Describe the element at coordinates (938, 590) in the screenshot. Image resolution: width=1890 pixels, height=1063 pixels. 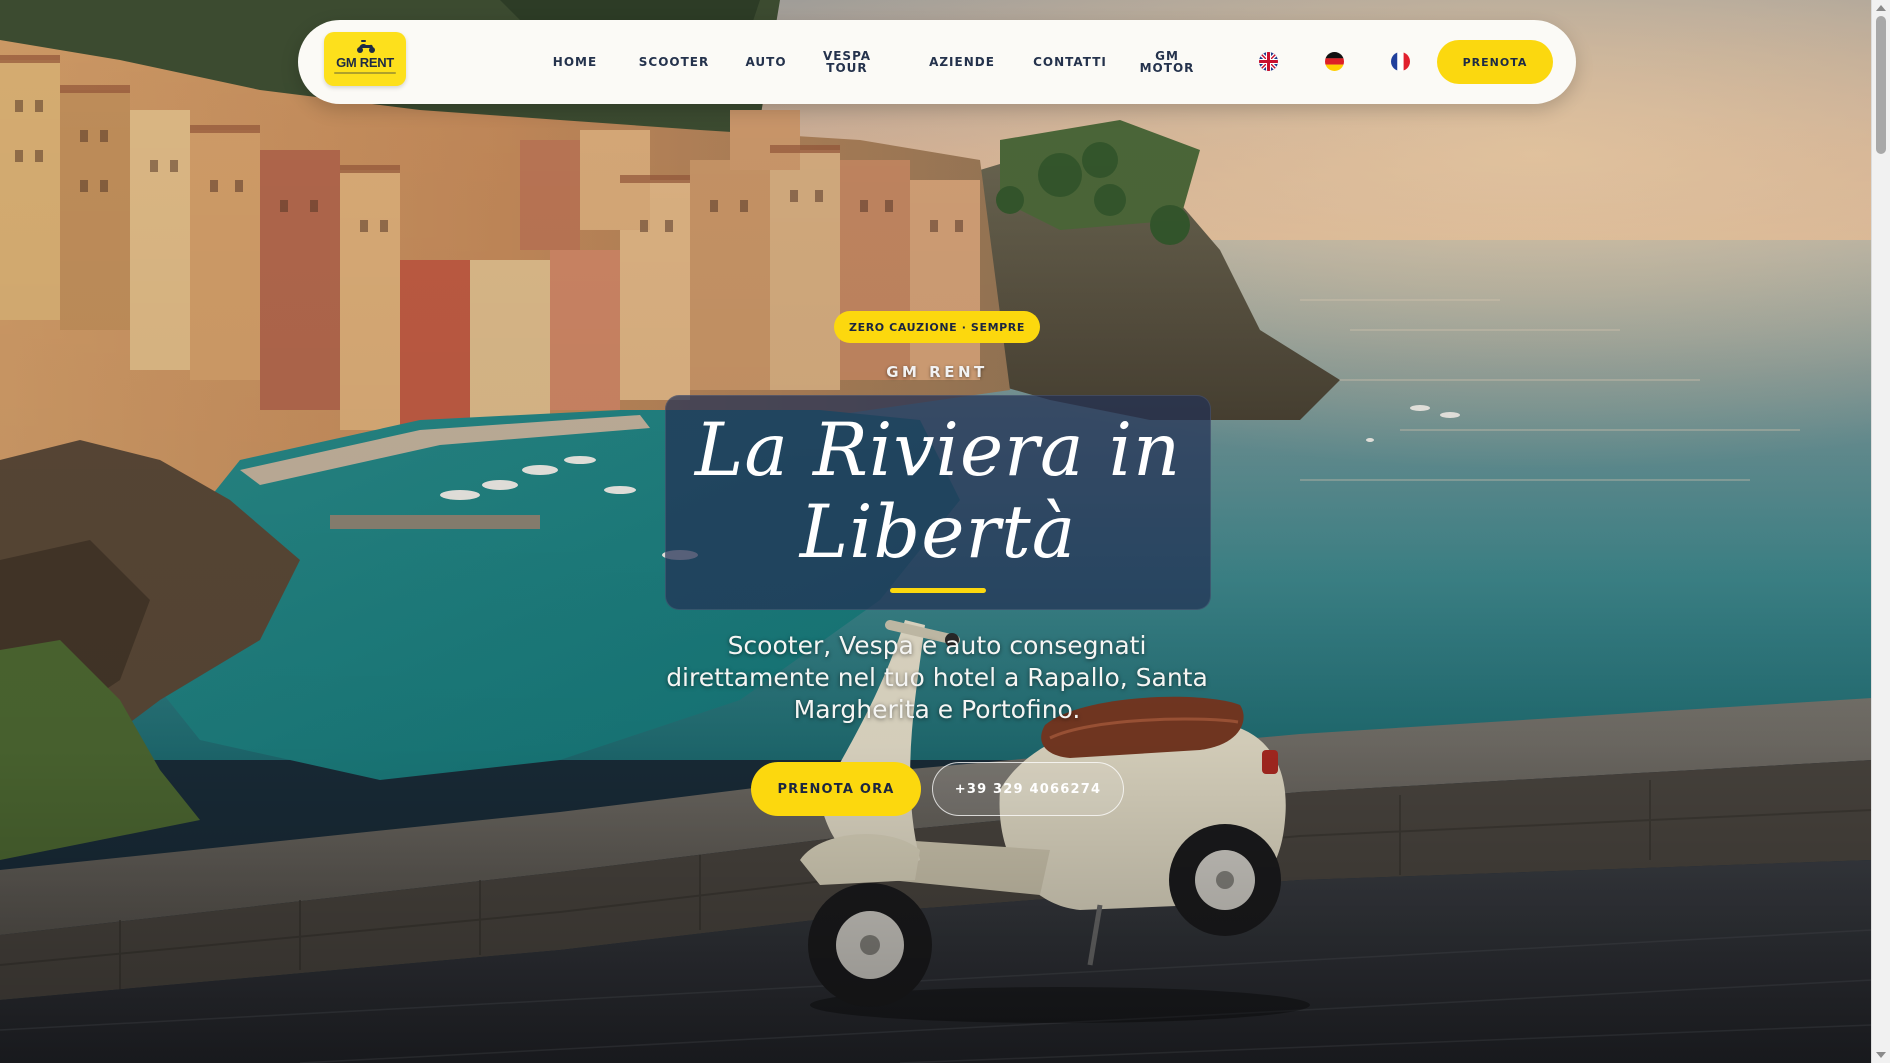
I see `title-underline` at that location.